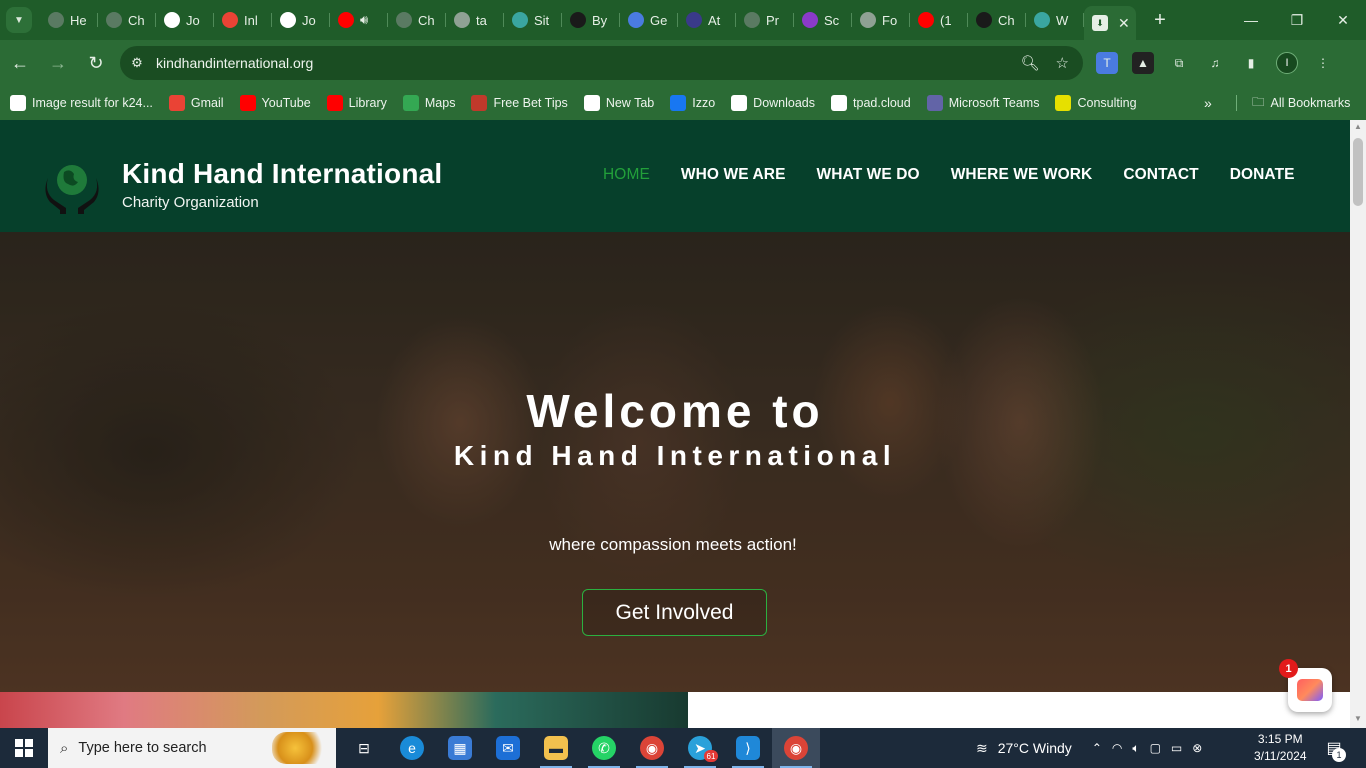 The width and height of the screenshot is (1366, 768). What do you see at coordinates (364, 748) in the screenshot?
I see `taskbar-app-button: ⊟` at bounding box center [364, 748].